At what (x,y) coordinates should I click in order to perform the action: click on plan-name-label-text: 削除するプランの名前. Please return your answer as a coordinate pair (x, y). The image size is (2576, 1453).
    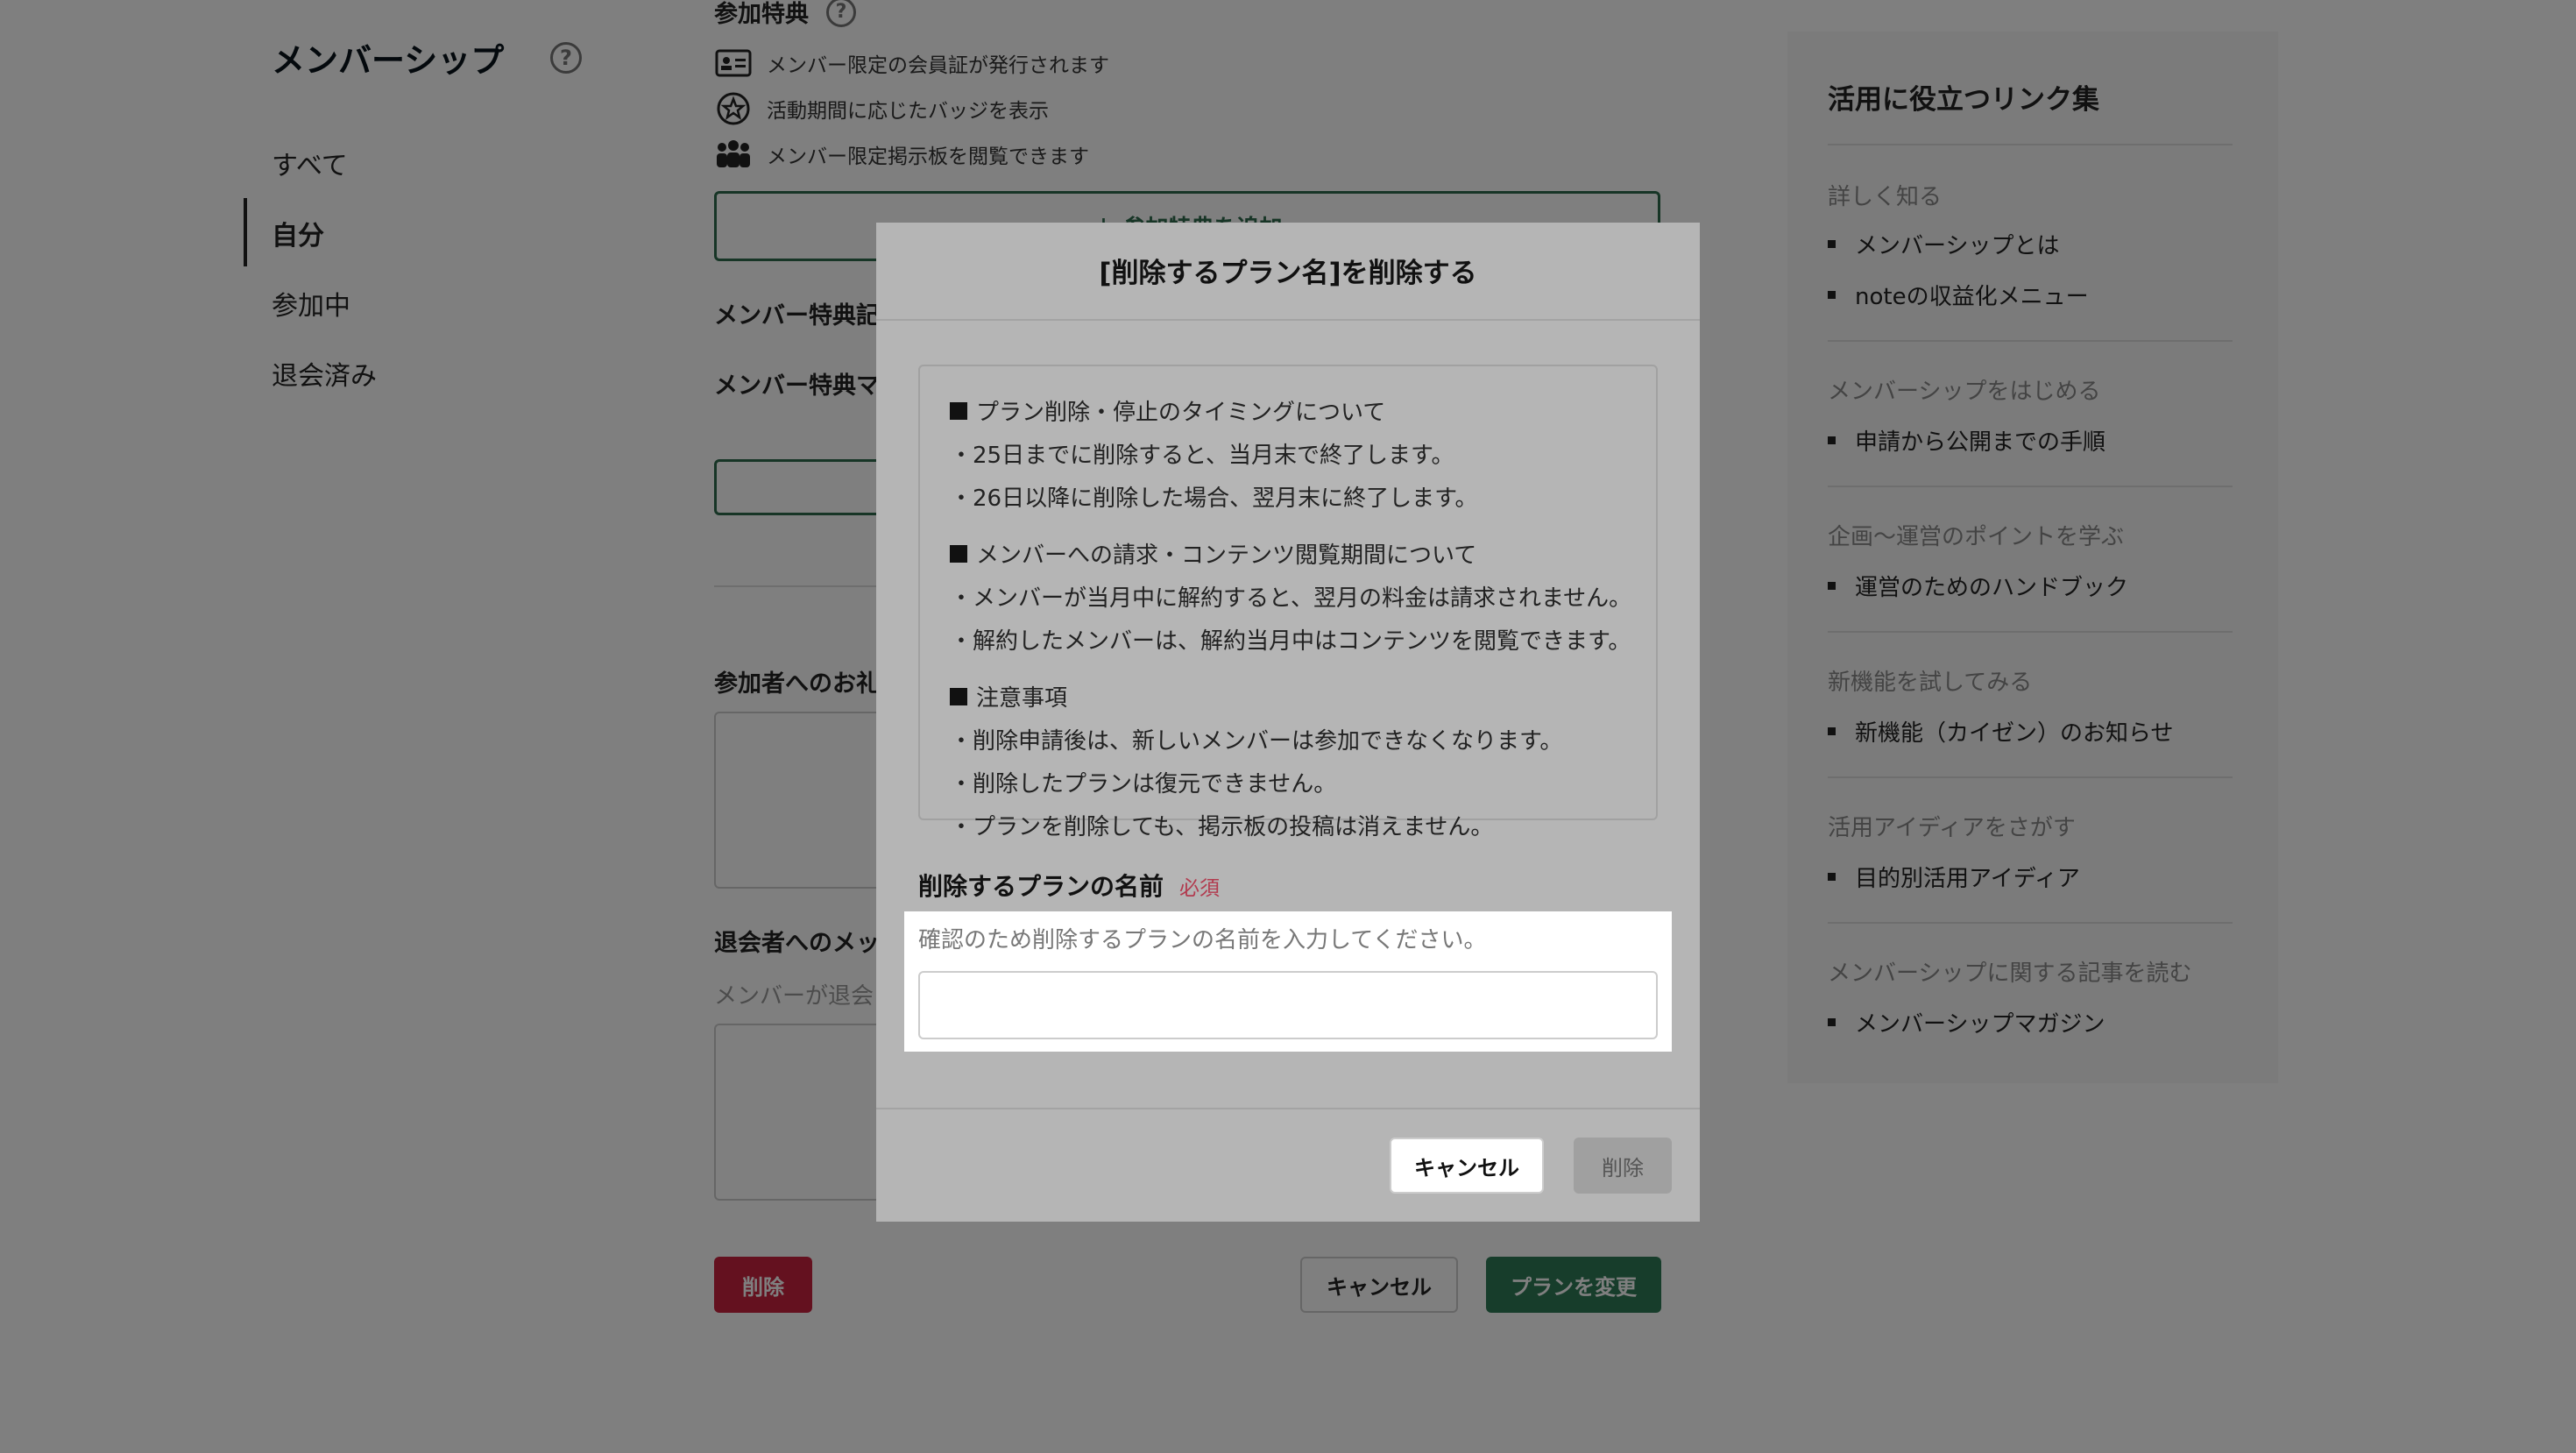
    Looking at the image, I should click on (1041, 886).